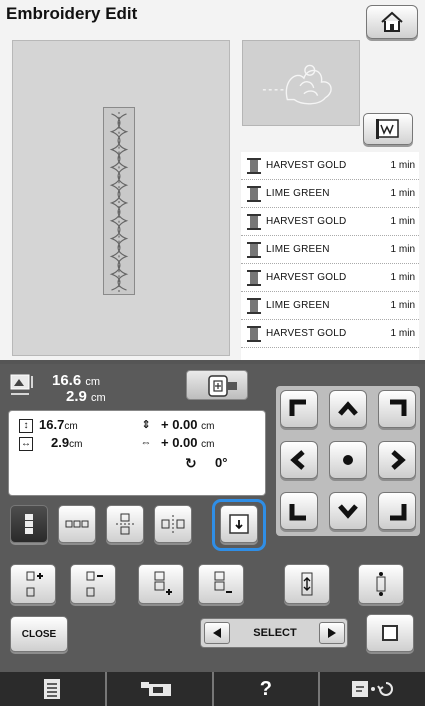 Image resolution: width=425 pixels, height=706 pixels. I want to click on move-right-button, so click(397, 460).